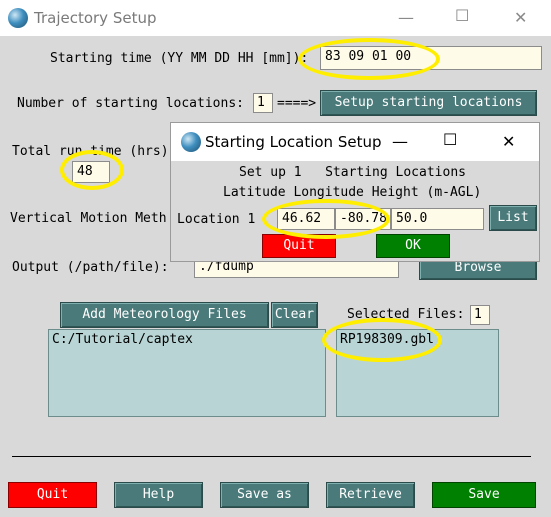  Describe the element at coordinates (520, 17) in the screenshot. I see `close-icon: ✕` at that location.